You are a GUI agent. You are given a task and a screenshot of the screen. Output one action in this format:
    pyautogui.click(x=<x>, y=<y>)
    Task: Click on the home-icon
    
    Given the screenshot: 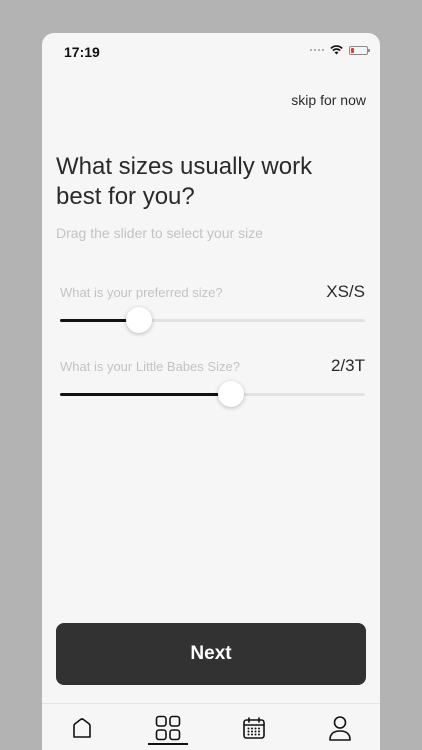 What is the action you would take?
    pyautogui.click(x=82, y=727)
    